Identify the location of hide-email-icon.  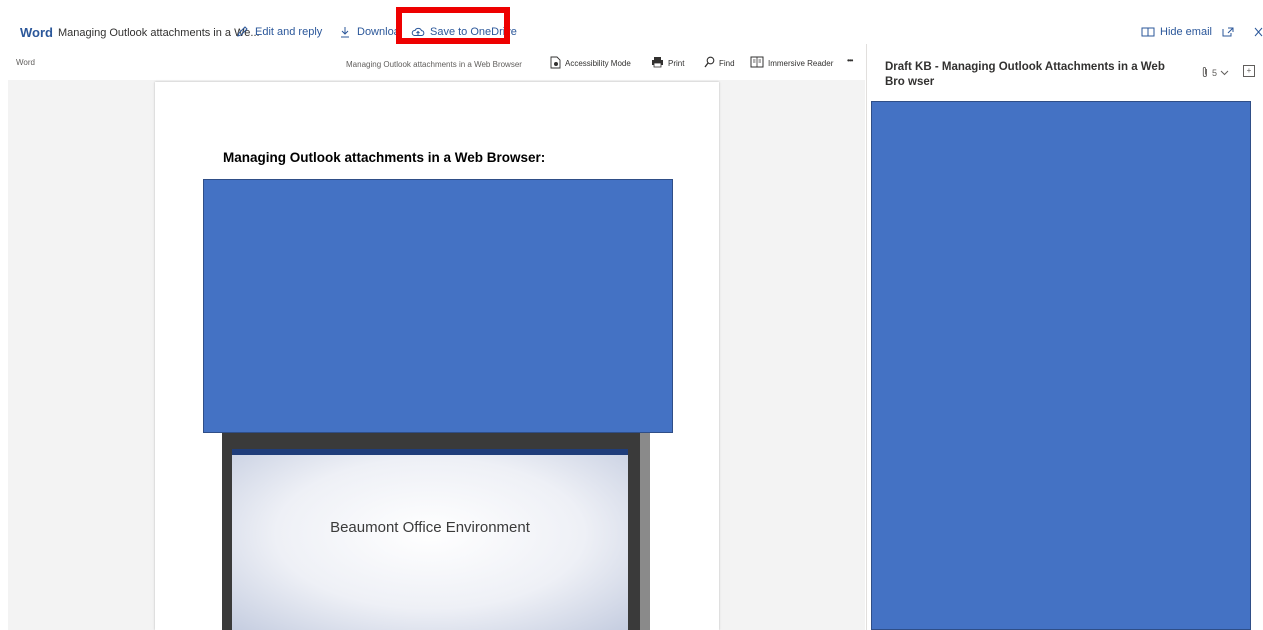
(1148, 32).